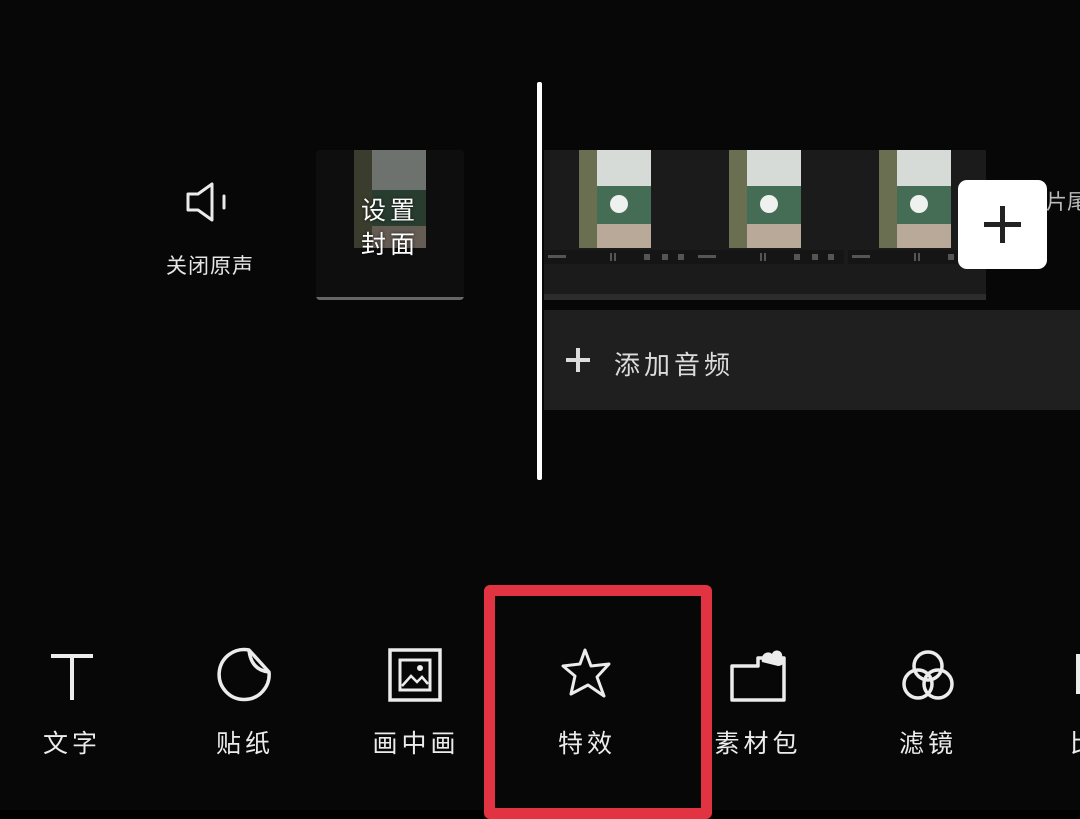 The height and width of the screenshot is (819, 1080). What do you see at coordinates (72, 677) in the screenshot?
I see `text-icon` at bounding box center [72, 677].